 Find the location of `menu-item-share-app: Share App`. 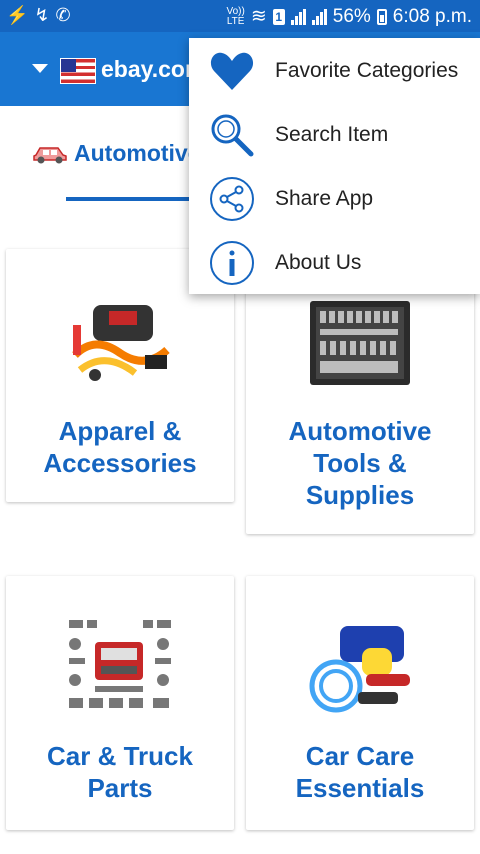

menu-item-share-app: Share App is located at coordinates (334, 198).